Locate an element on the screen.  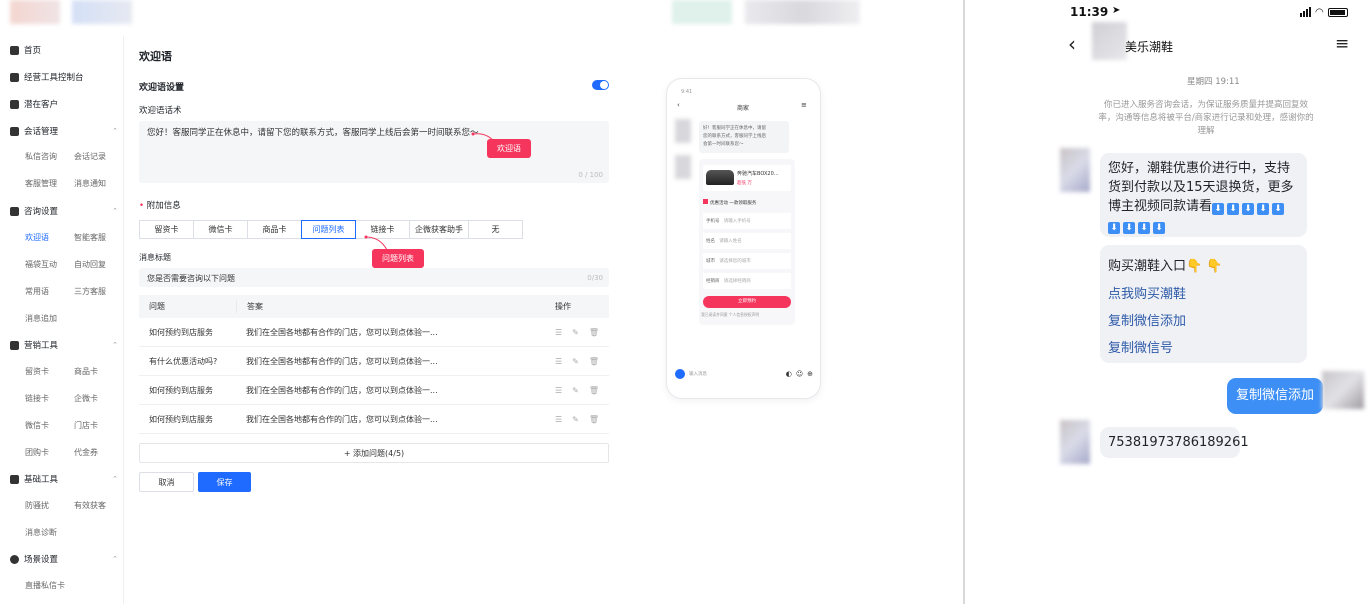
sidebar-sub-item: 常用语 is located at coordinates (37, 291).